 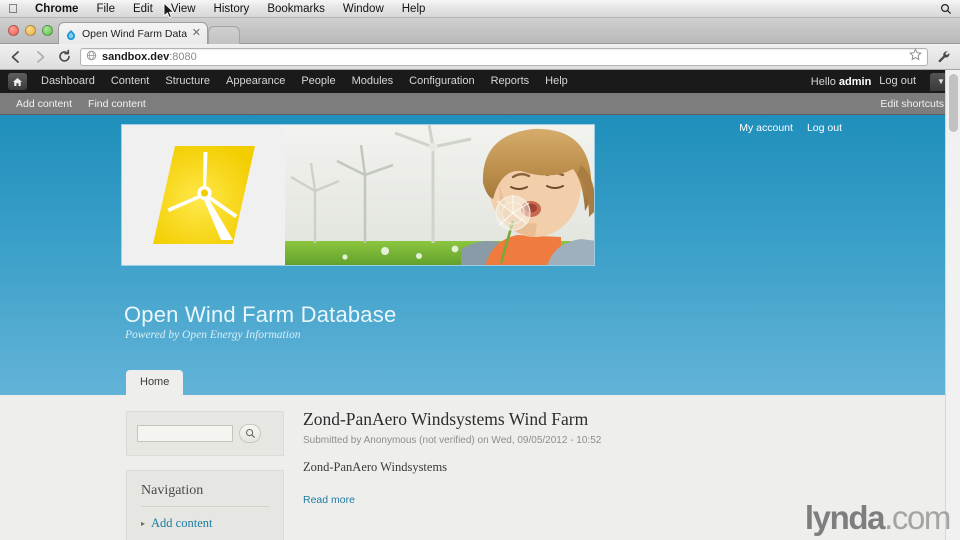 What do you see at coordinates (766, 128) in the screenshot?
I see `my-account-link: My account` at bounding box center [766, 128].